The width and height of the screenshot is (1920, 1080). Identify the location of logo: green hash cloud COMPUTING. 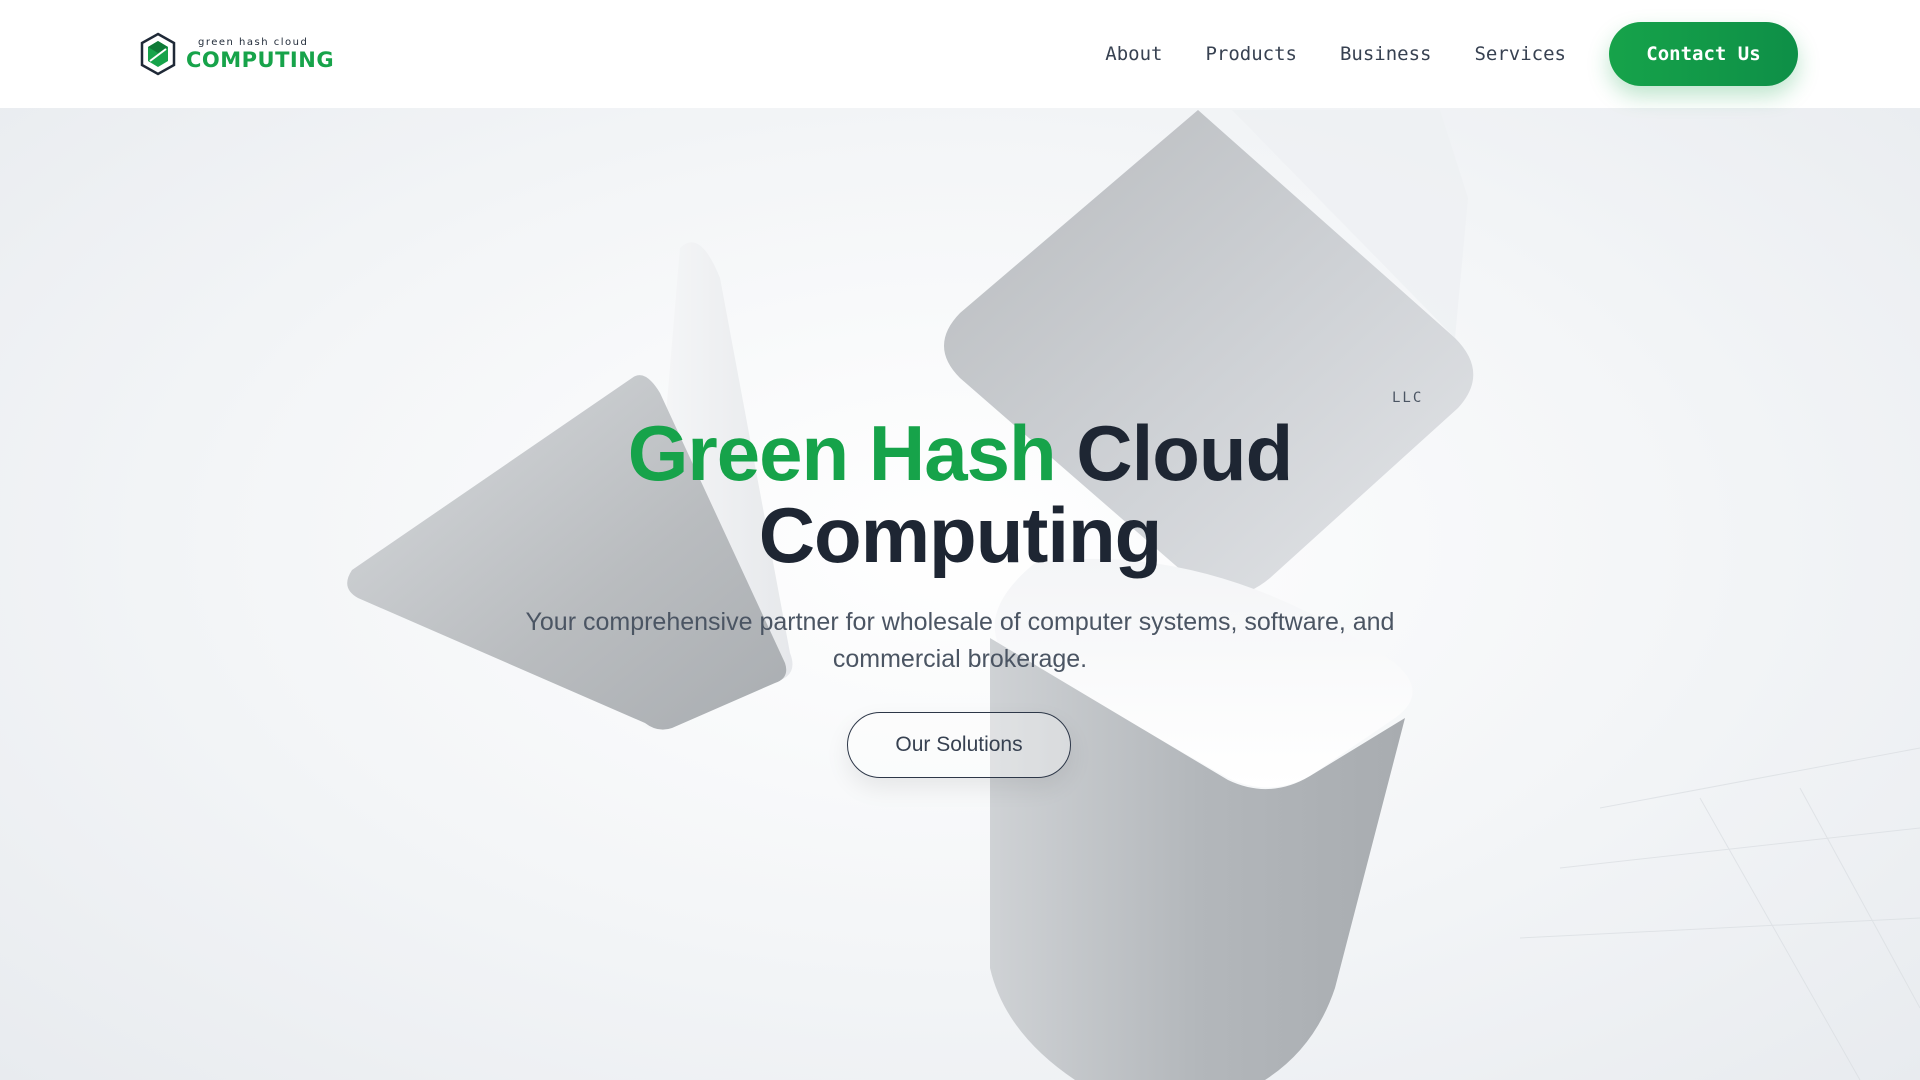
(237, 54).